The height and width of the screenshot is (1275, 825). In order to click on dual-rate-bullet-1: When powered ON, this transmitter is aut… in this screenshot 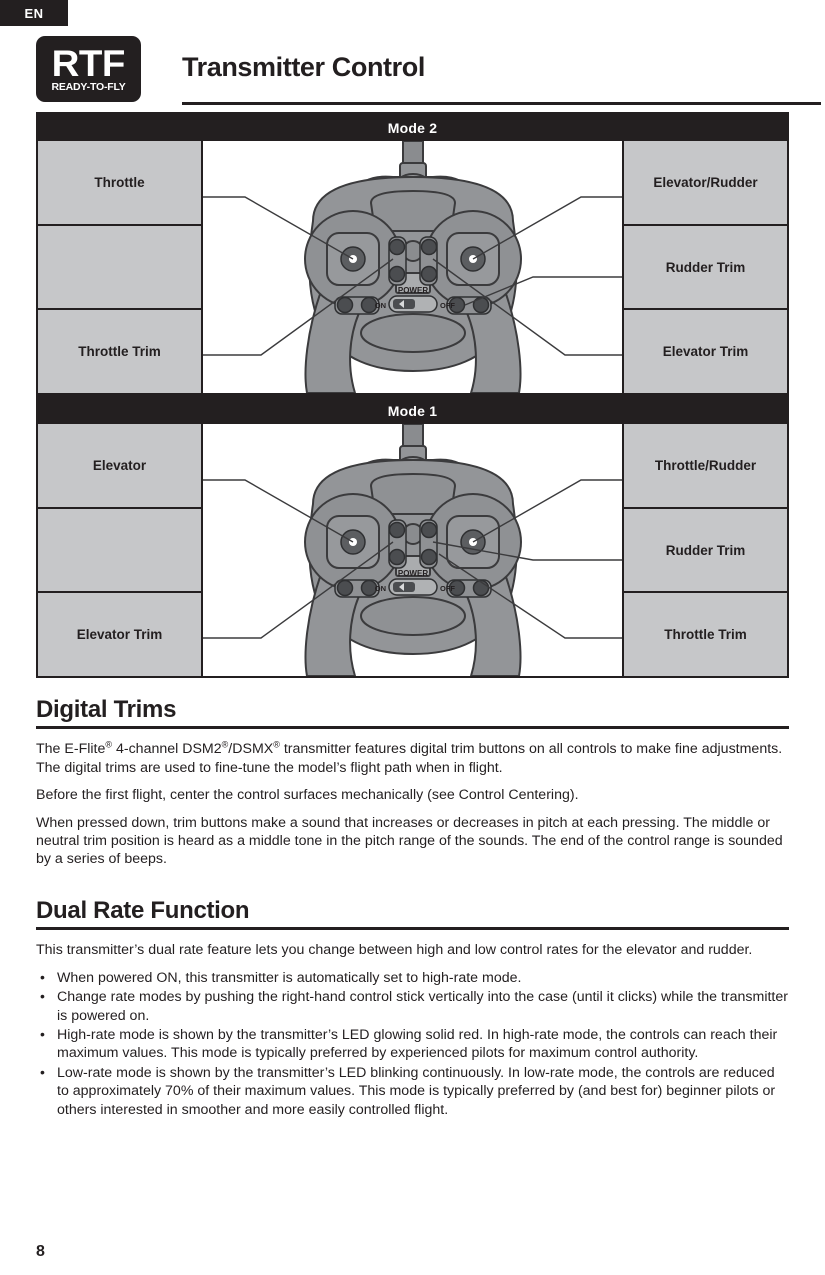, I will do `click(412, 977)`.